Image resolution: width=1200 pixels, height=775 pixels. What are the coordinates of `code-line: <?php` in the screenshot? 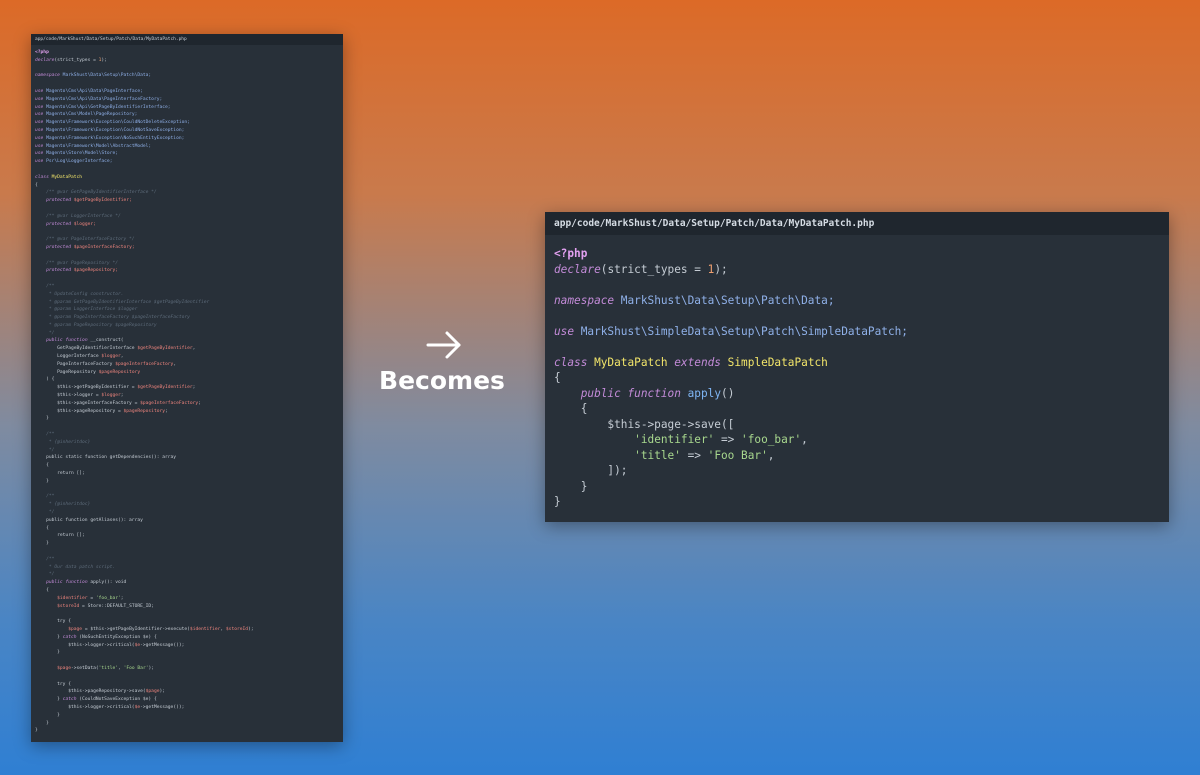 It's located at (189, 53).